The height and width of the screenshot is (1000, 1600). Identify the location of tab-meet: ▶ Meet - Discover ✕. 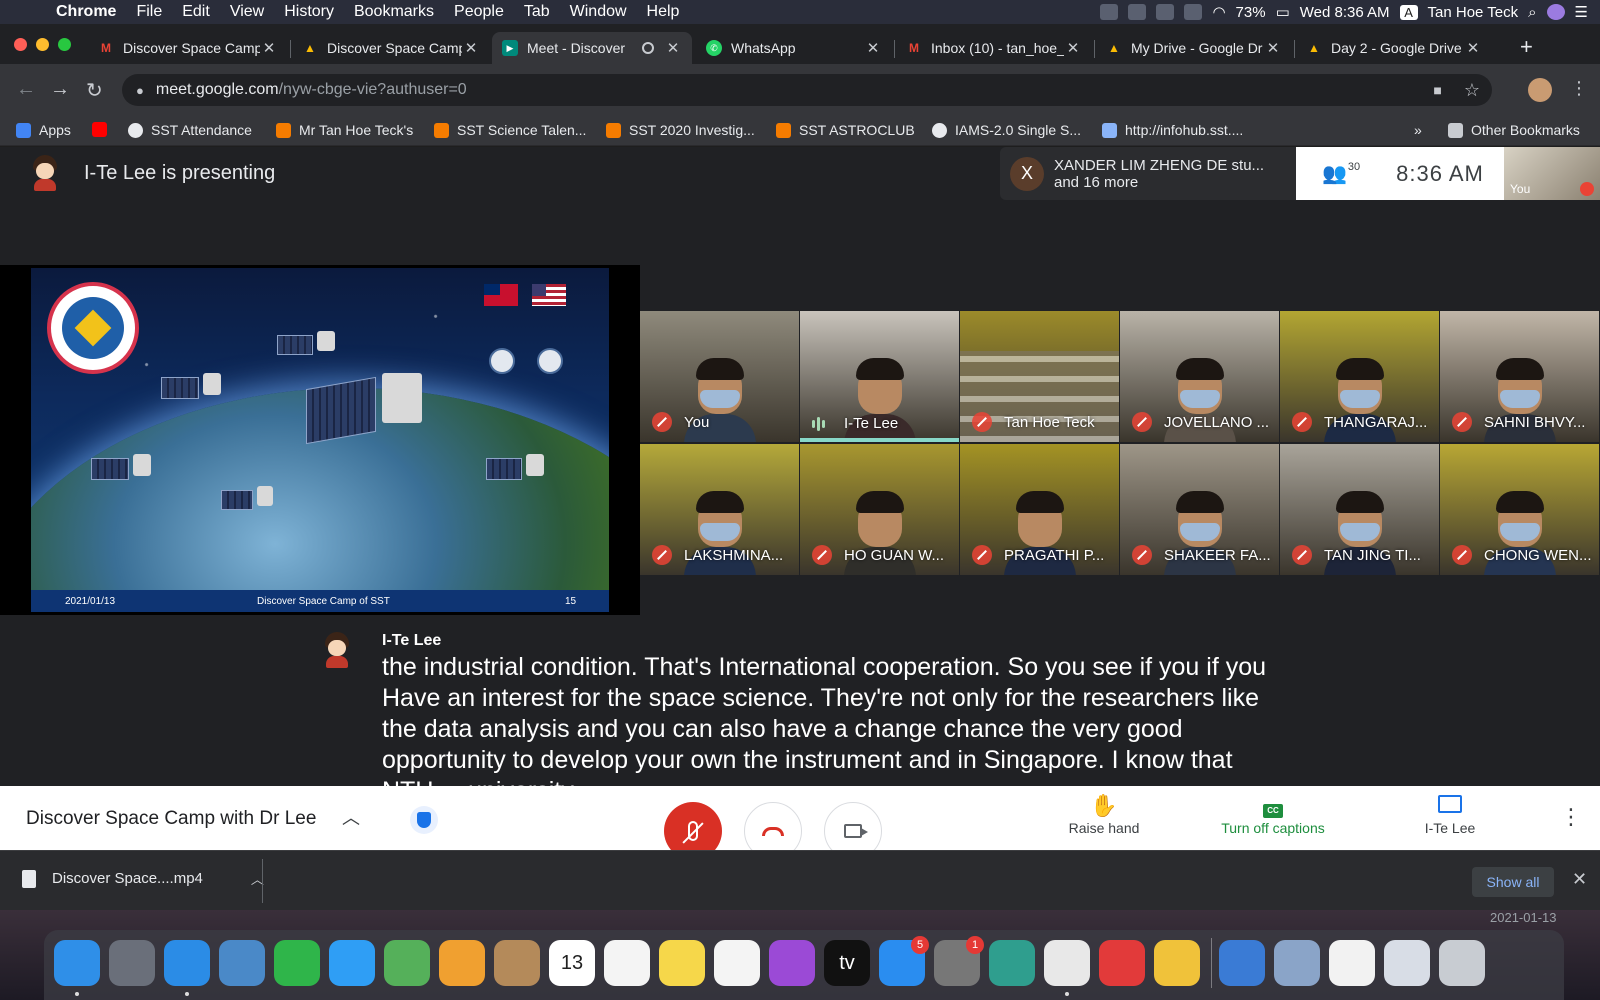
(592, 48).